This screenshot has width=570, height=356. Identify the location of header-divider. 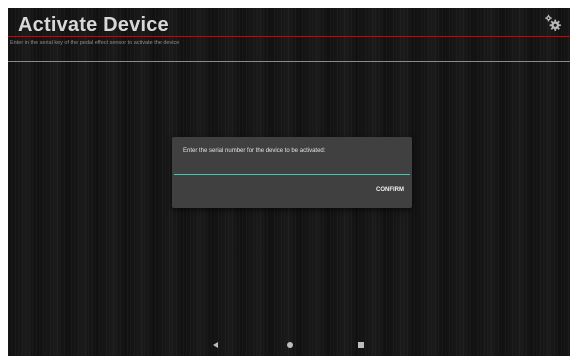
(289, 61).